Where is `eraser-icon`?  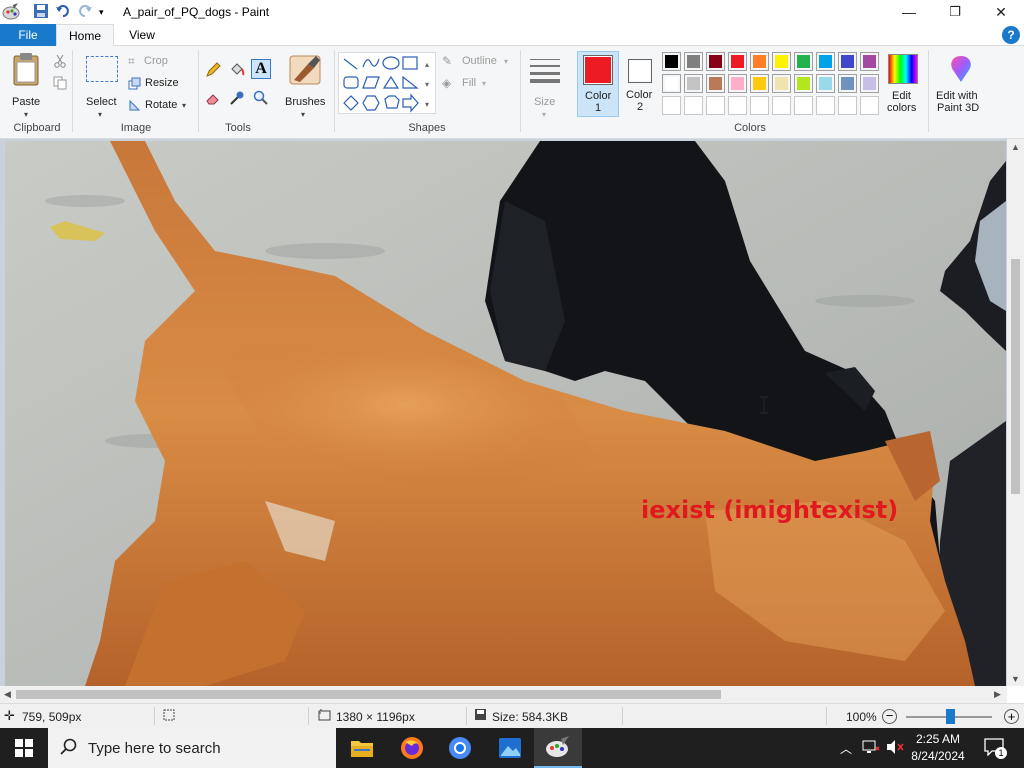 eraser-icon is located at coordinates (213, 99).